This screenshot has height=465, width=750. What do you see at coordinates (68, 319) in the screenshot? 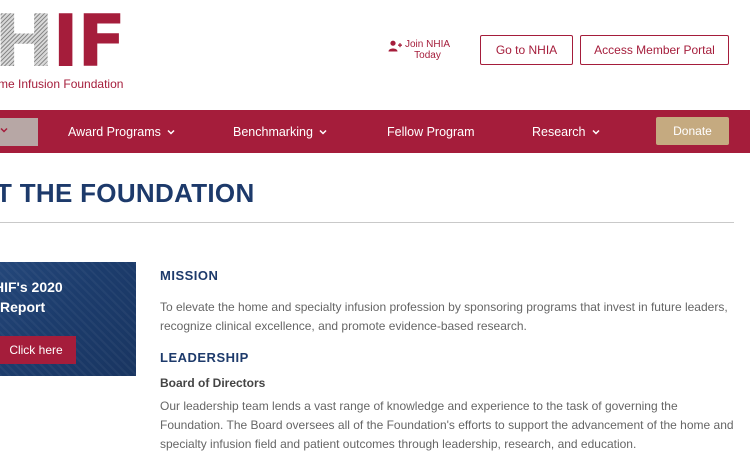
I see `annual-report-promo: HIF's 2020 Report Click here` at bounding box center [68, 319].